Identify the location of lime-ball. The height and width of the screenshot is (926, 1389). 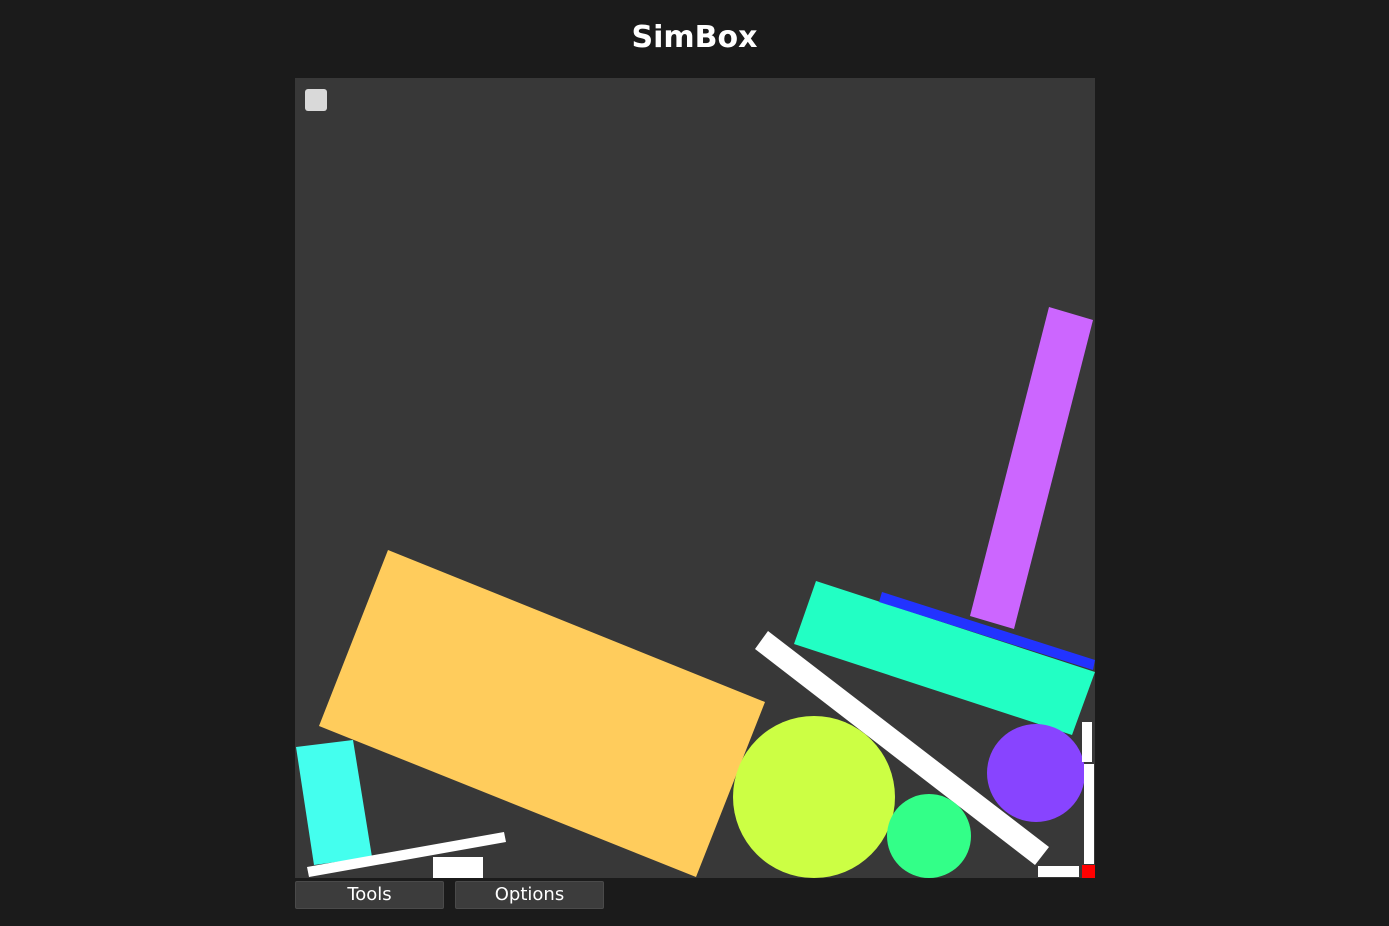
(814, 797).